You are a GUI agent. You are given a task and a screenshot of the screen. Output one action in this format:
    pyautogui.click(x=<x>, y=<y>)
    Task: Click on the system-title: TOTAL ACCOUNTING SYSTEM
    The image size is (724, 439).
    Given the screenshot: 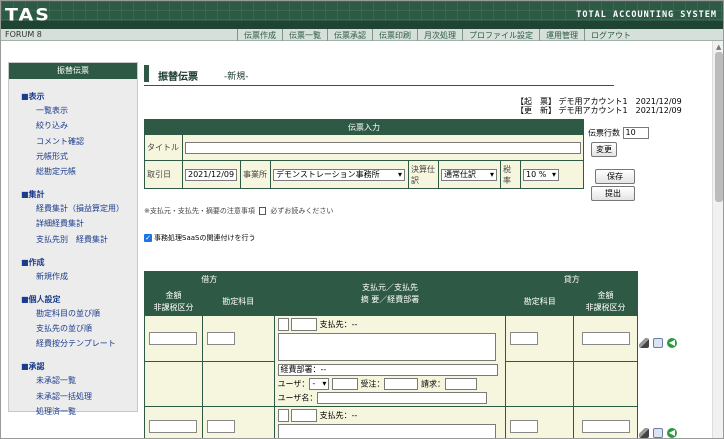 What is the action you would take?
    pyautogui.click(x=646, y=15)
    